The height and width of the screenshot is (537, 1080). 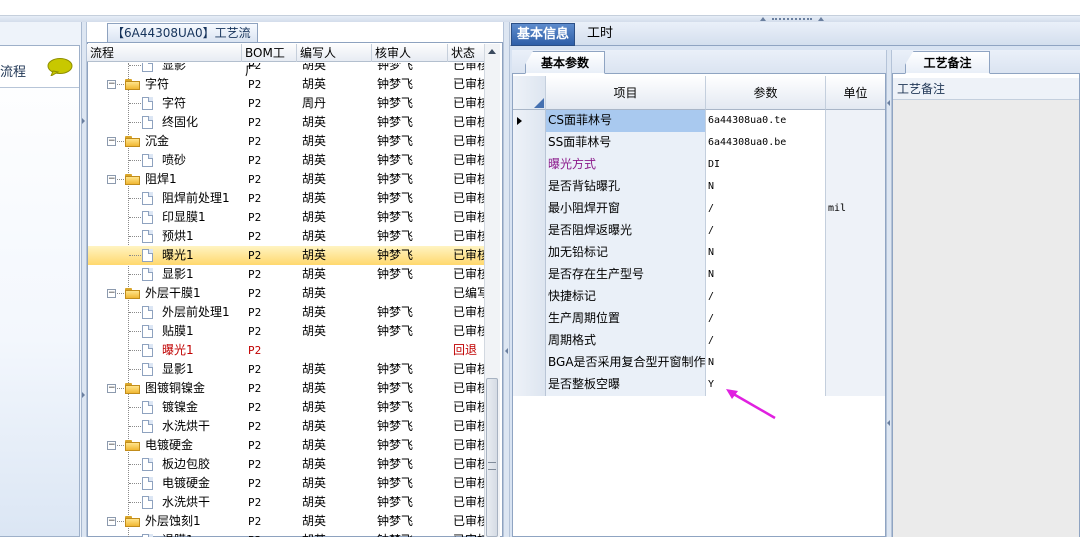 I want to click on params-row: 是否阻焊返曝光 /, so click(x=699, y=231).